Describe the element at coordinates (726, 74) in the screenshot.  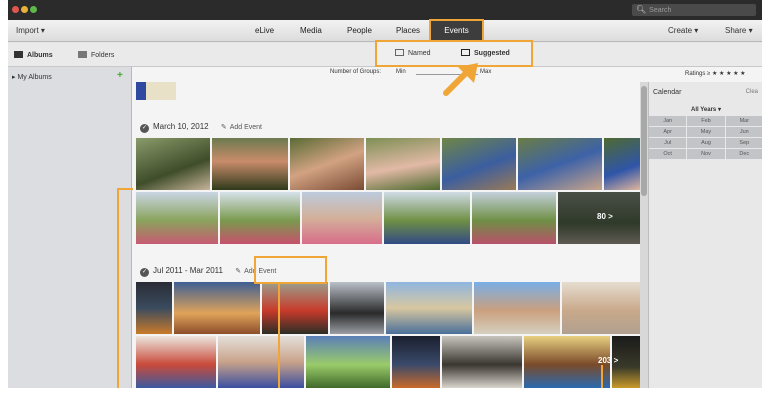
I see `star-icon: ≥ ★ ★ ★ ★ ★` at that location.